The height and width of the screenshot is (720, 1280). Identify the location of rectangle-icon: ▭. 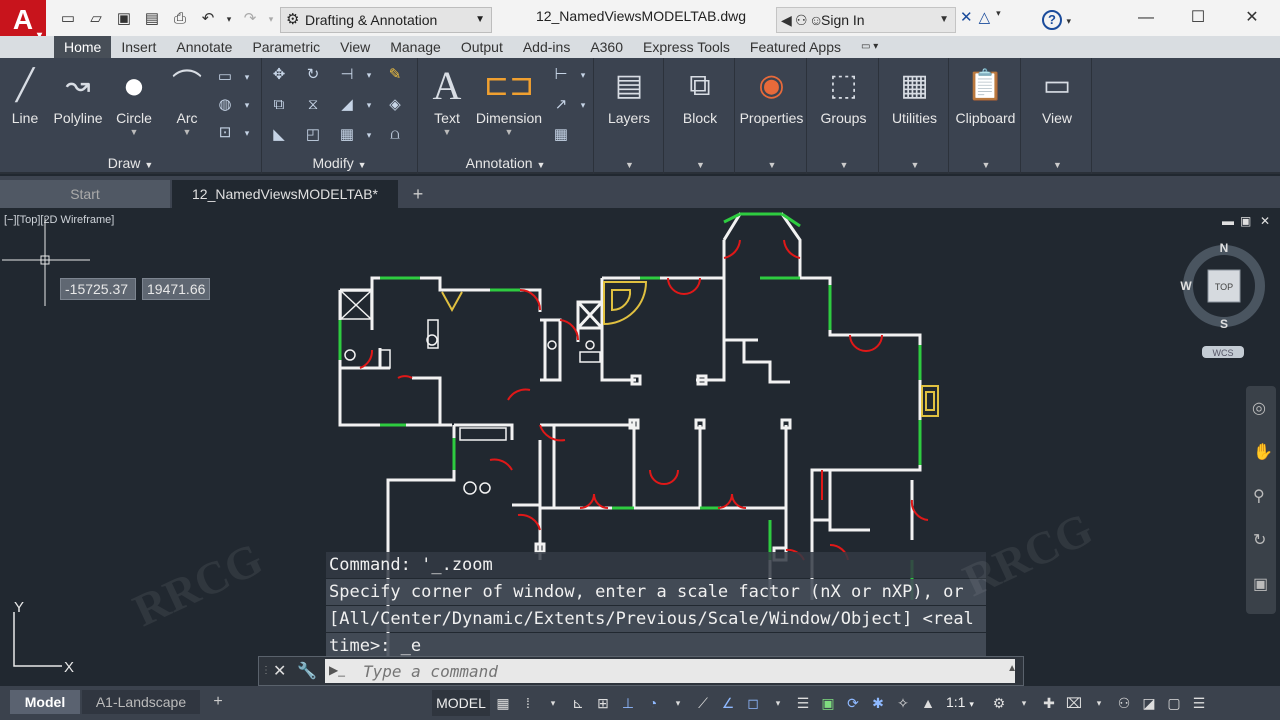
(225, 77).